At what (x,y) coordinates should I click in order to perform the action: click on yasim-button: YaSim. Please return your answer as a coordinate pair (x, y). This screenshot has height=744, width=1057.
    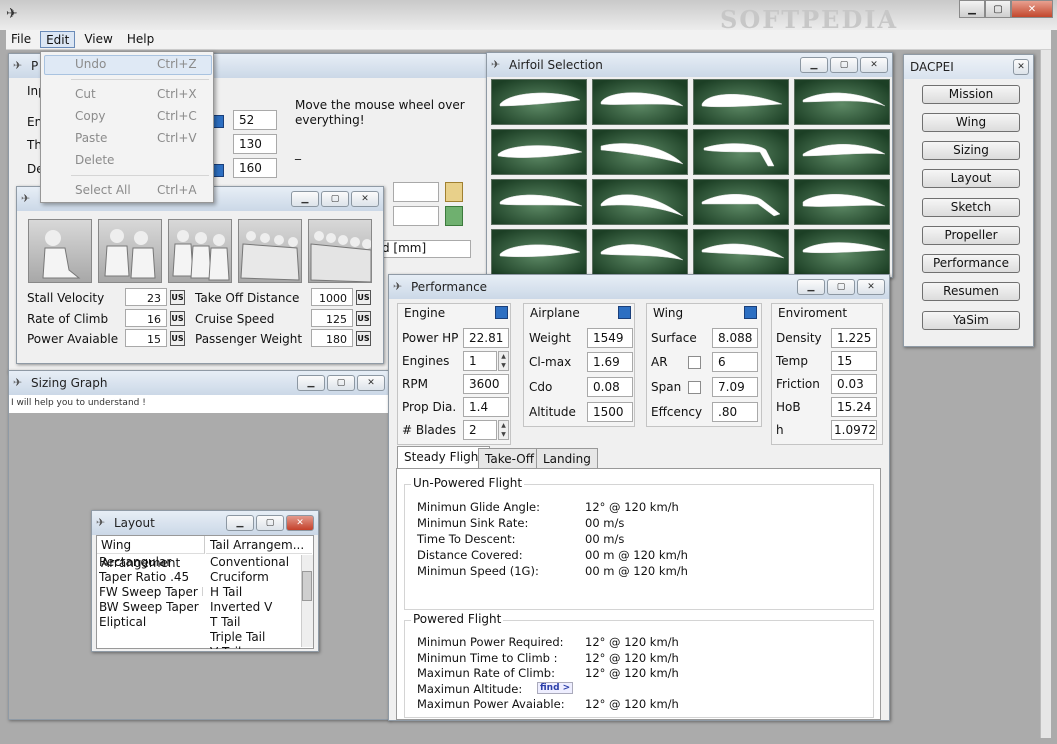
    Looking at the image, I should click on (971, 320).